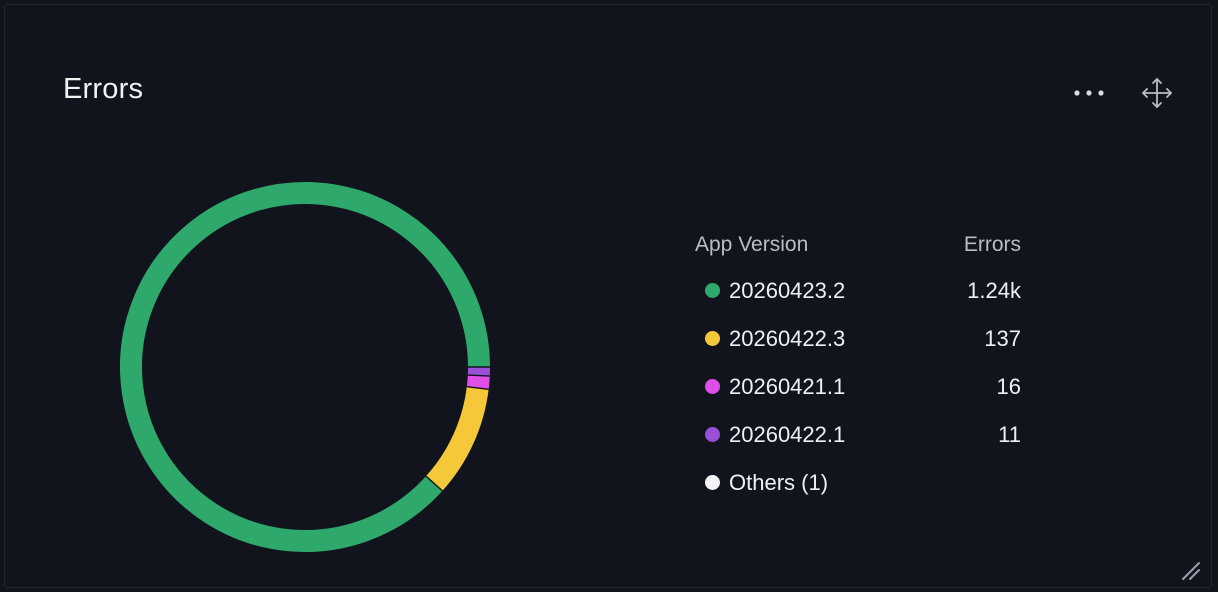 This screenshot has height=592, width=1218. I want to click on legend-label: Others (1), so click(779, 482).